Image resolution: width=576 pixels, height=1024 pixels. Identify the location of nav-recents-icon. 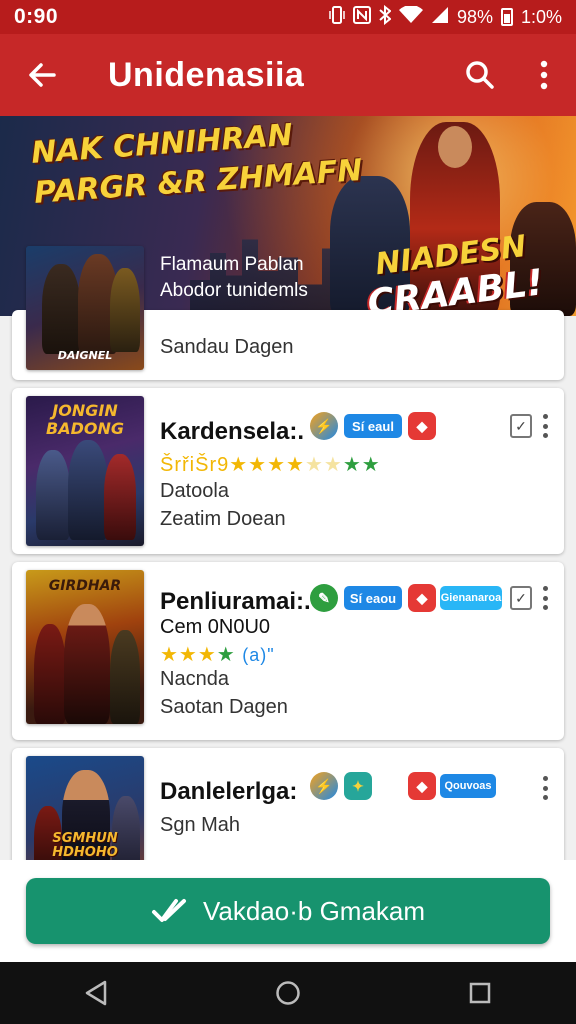
(480, 993).